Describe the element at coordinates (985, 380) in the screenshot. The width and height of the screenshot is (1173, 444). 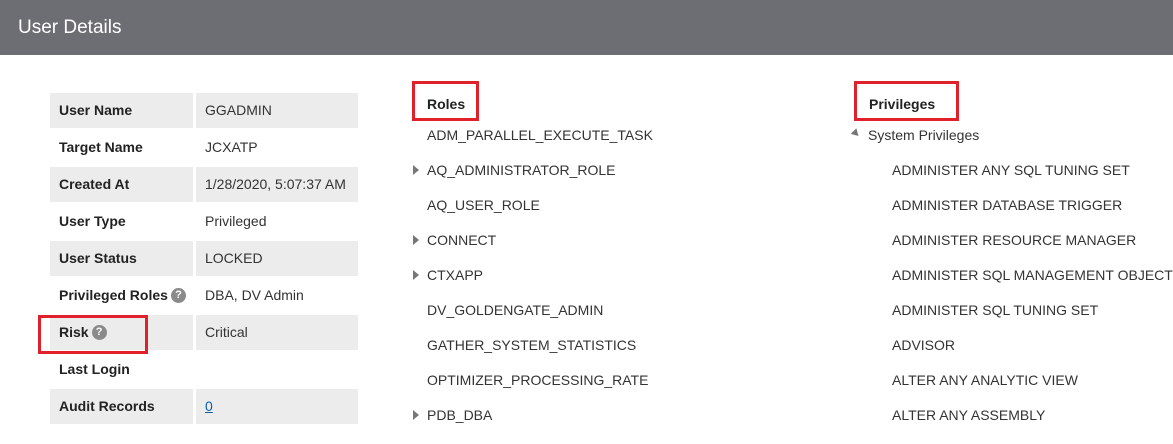
I see `privilege-item: ALTER ANY ANALYTIC VIEW` at that location.